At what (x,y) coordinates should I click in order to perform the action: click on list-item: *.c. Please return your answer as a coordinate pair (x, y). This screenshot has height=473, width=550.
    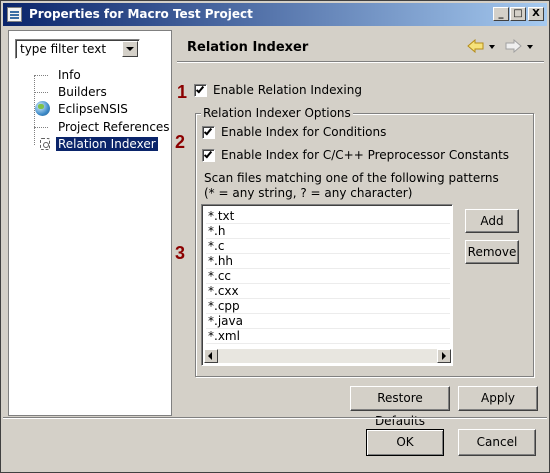
    Looking at the image, I should click on (328, 246).